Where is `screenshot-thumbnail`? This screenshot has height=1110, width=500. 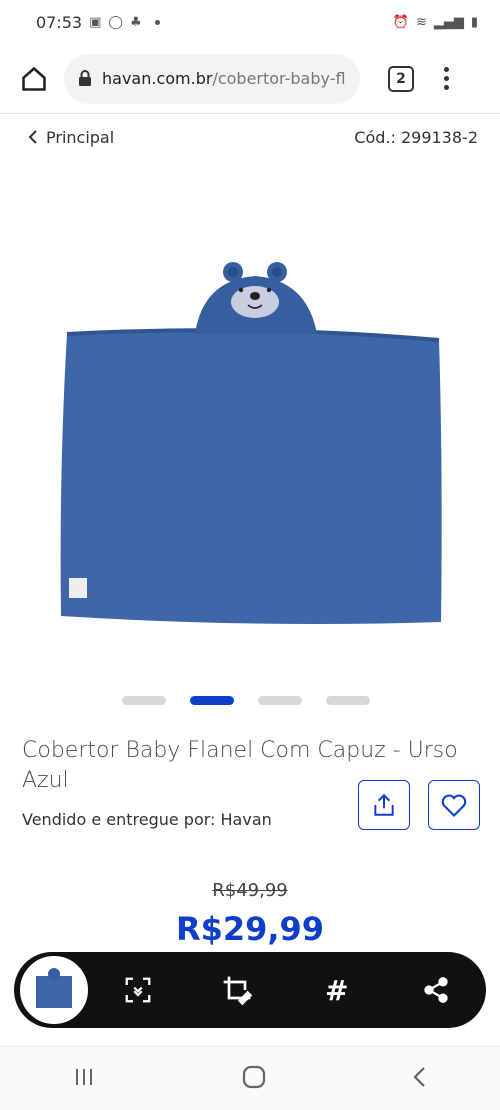 screenshot-thumbnail is located at coordinates (54, 990).